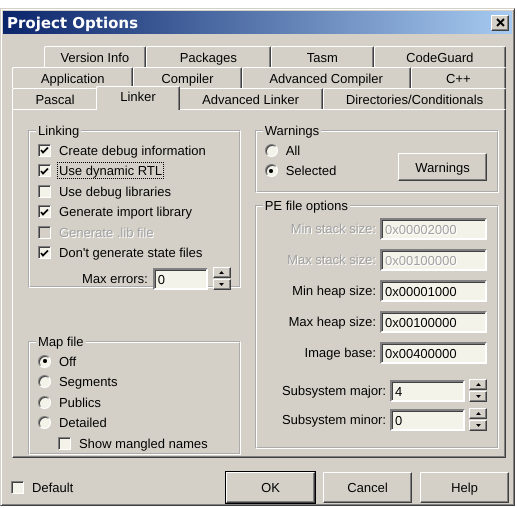 The height and width of the screenshot is (508, 517). I want to click on input-field: 0x00002000, so click(433, 229).